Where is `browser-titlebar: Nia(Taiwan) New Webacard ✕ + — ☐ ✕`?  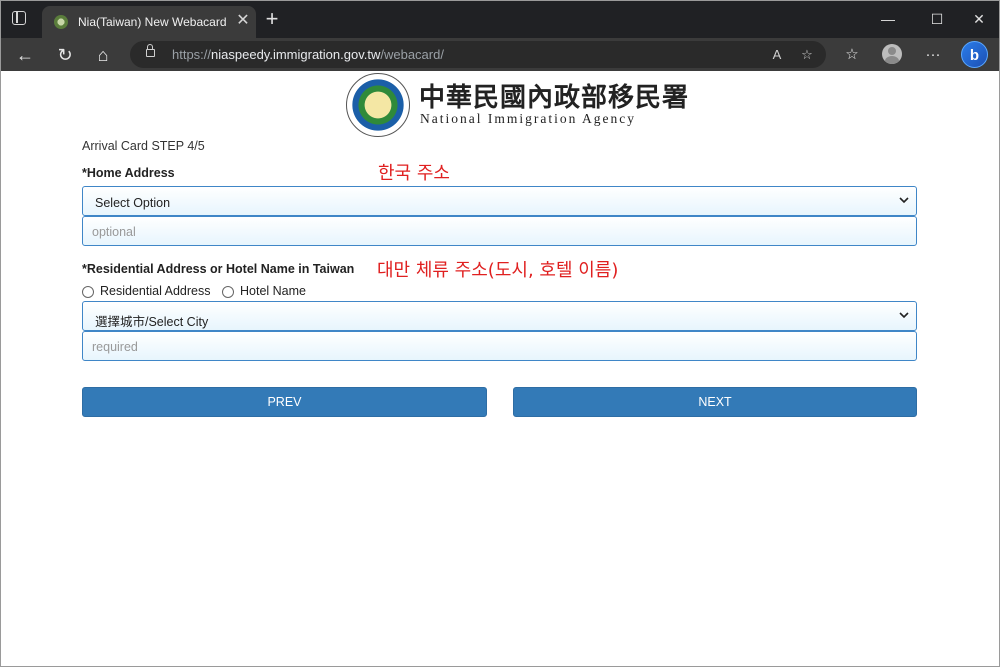
browser-titlebar: Nia(Taiwan) New Webacard ✕ + — ☐ ✕ is located at coordinates (500, 19).